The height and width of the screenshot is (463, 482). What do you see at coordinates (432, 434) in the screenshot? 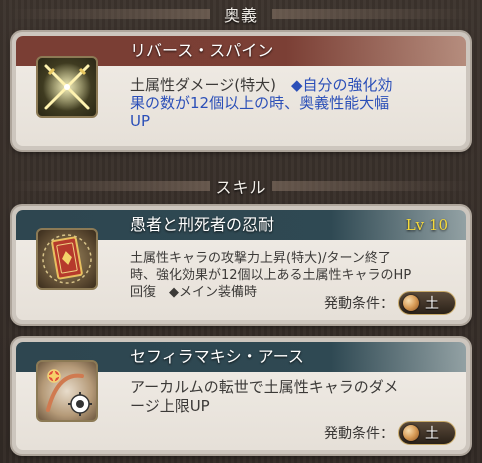
I see `skill-2-condition-element: 土` at bounding box center [432, 434].